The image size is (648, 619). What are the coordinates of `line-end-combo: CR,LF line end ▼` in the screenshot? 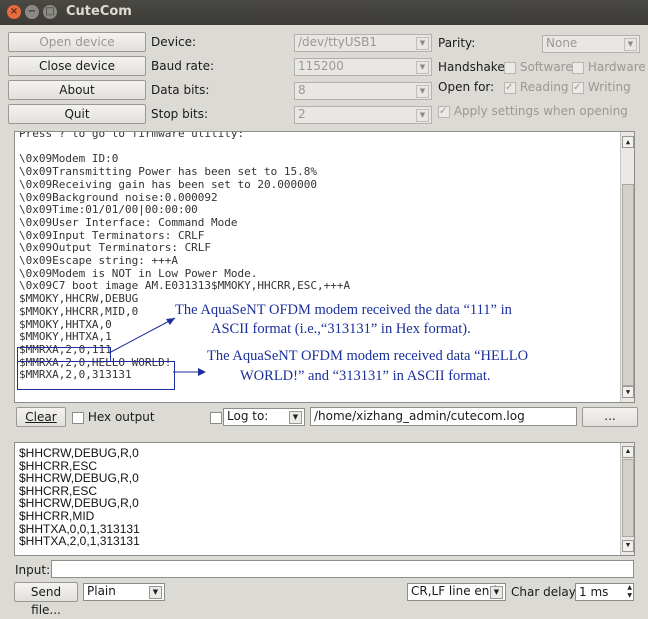 It's located at (456, 592).